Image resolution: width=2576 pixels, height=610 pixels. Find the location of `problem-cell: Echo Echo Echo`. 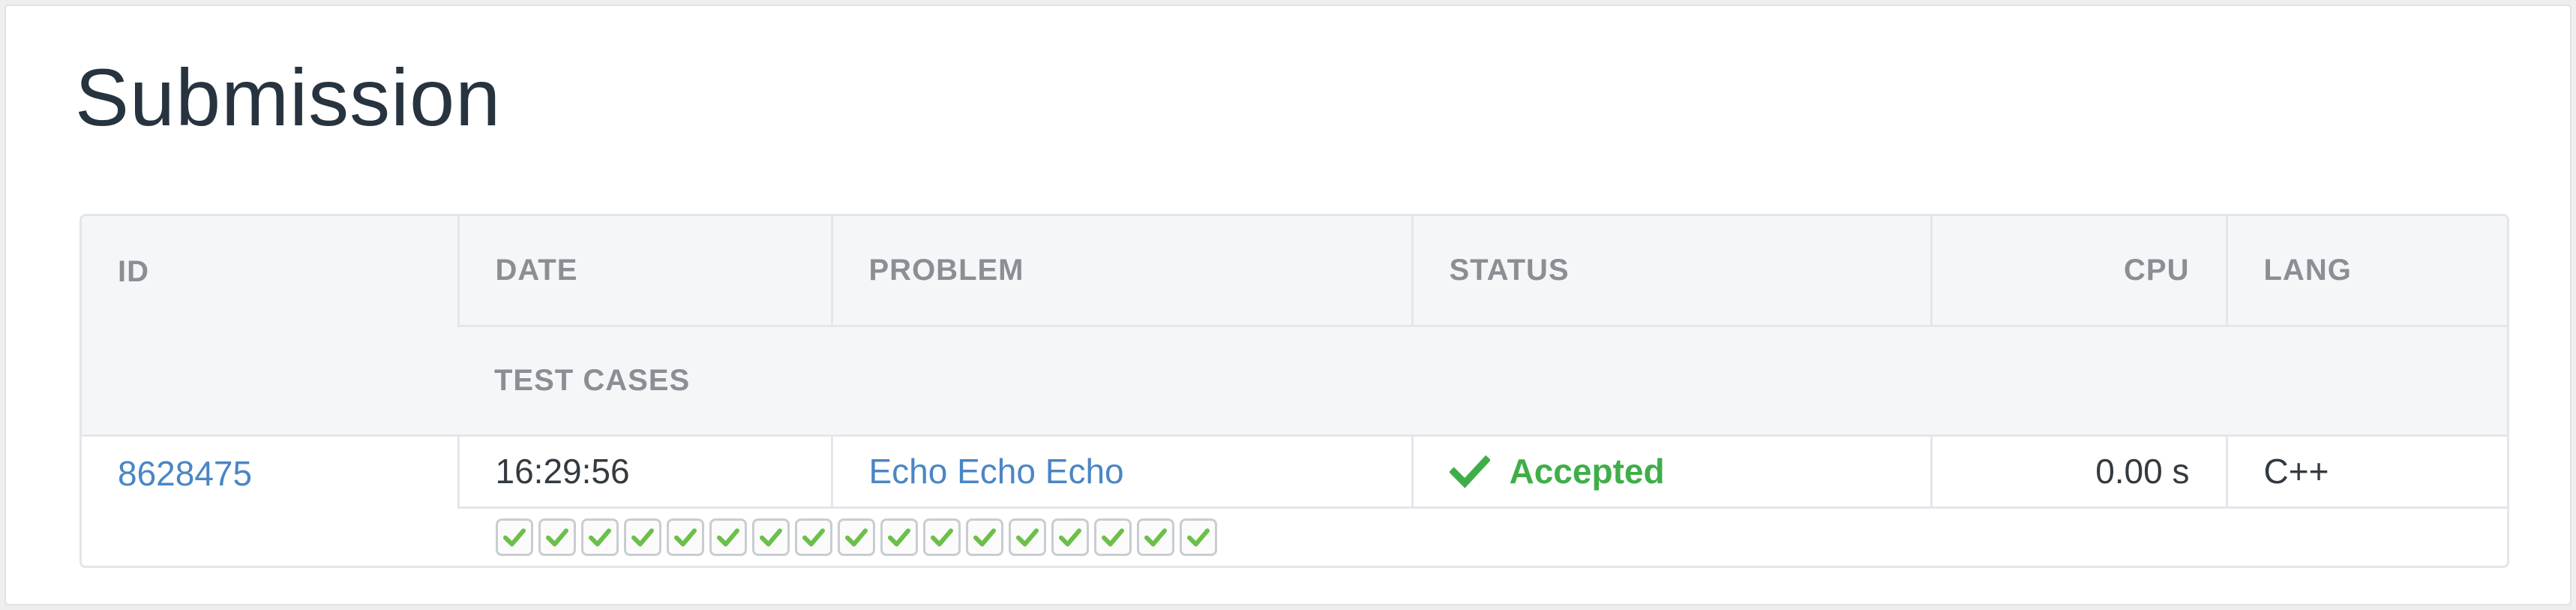

problem-cell: Echo Echo Echo is located at coordinates (1121, 471).